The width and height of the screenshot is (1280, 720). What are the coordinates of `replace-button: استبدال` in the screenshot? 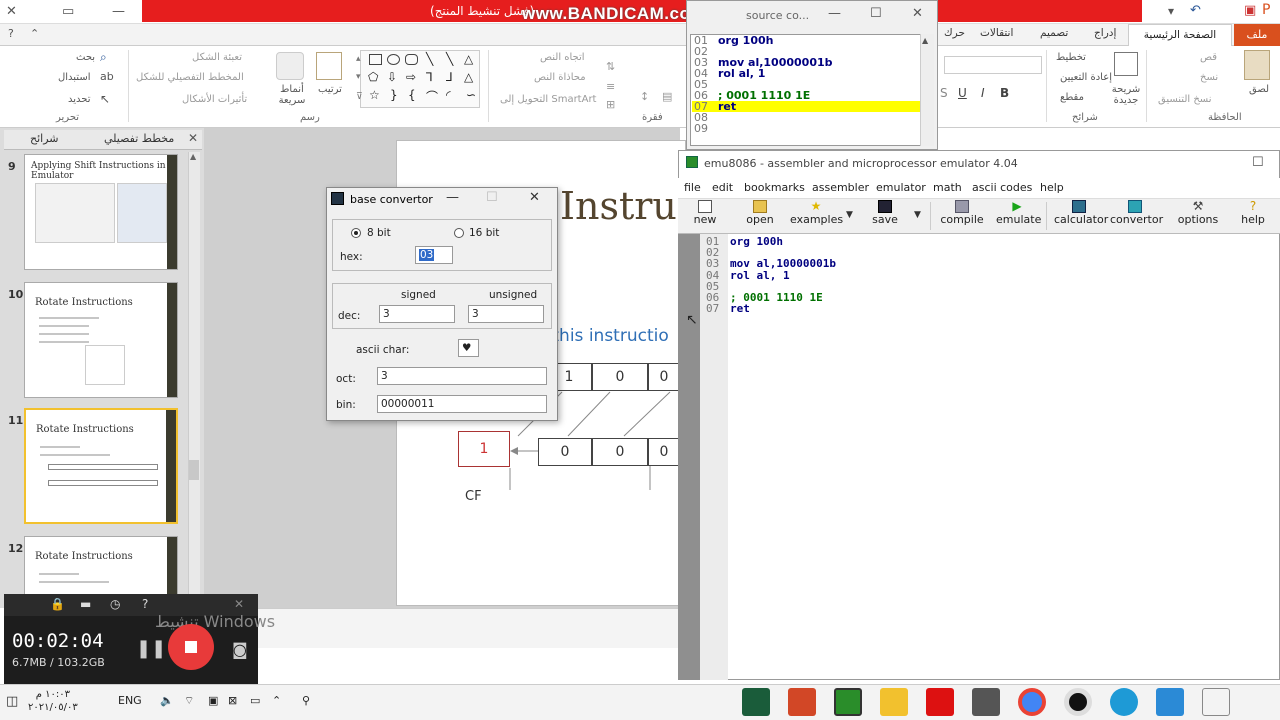 It's located at (74, 77).